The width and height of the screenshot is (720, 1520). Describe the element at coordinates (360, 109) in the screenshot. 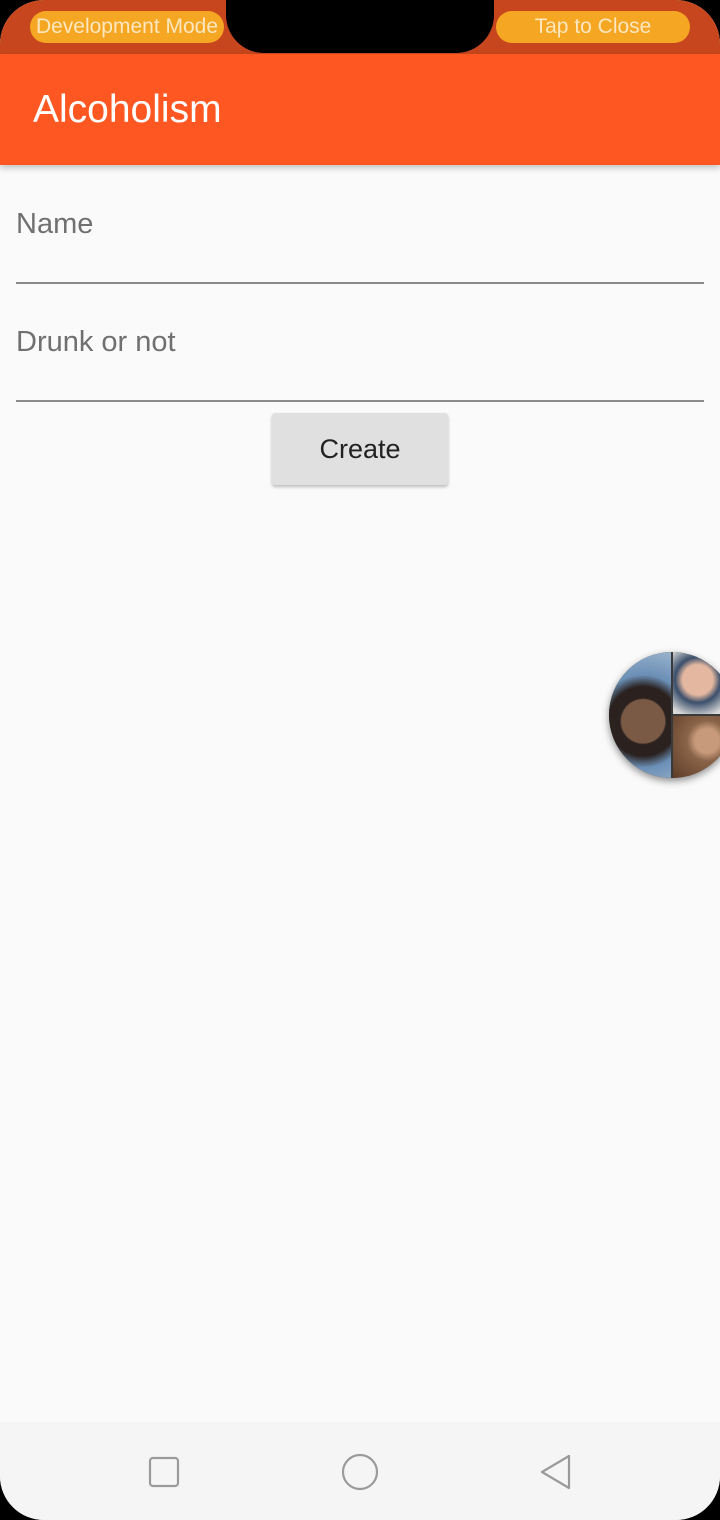

I see `app-bar: Alcoholism` at that location.